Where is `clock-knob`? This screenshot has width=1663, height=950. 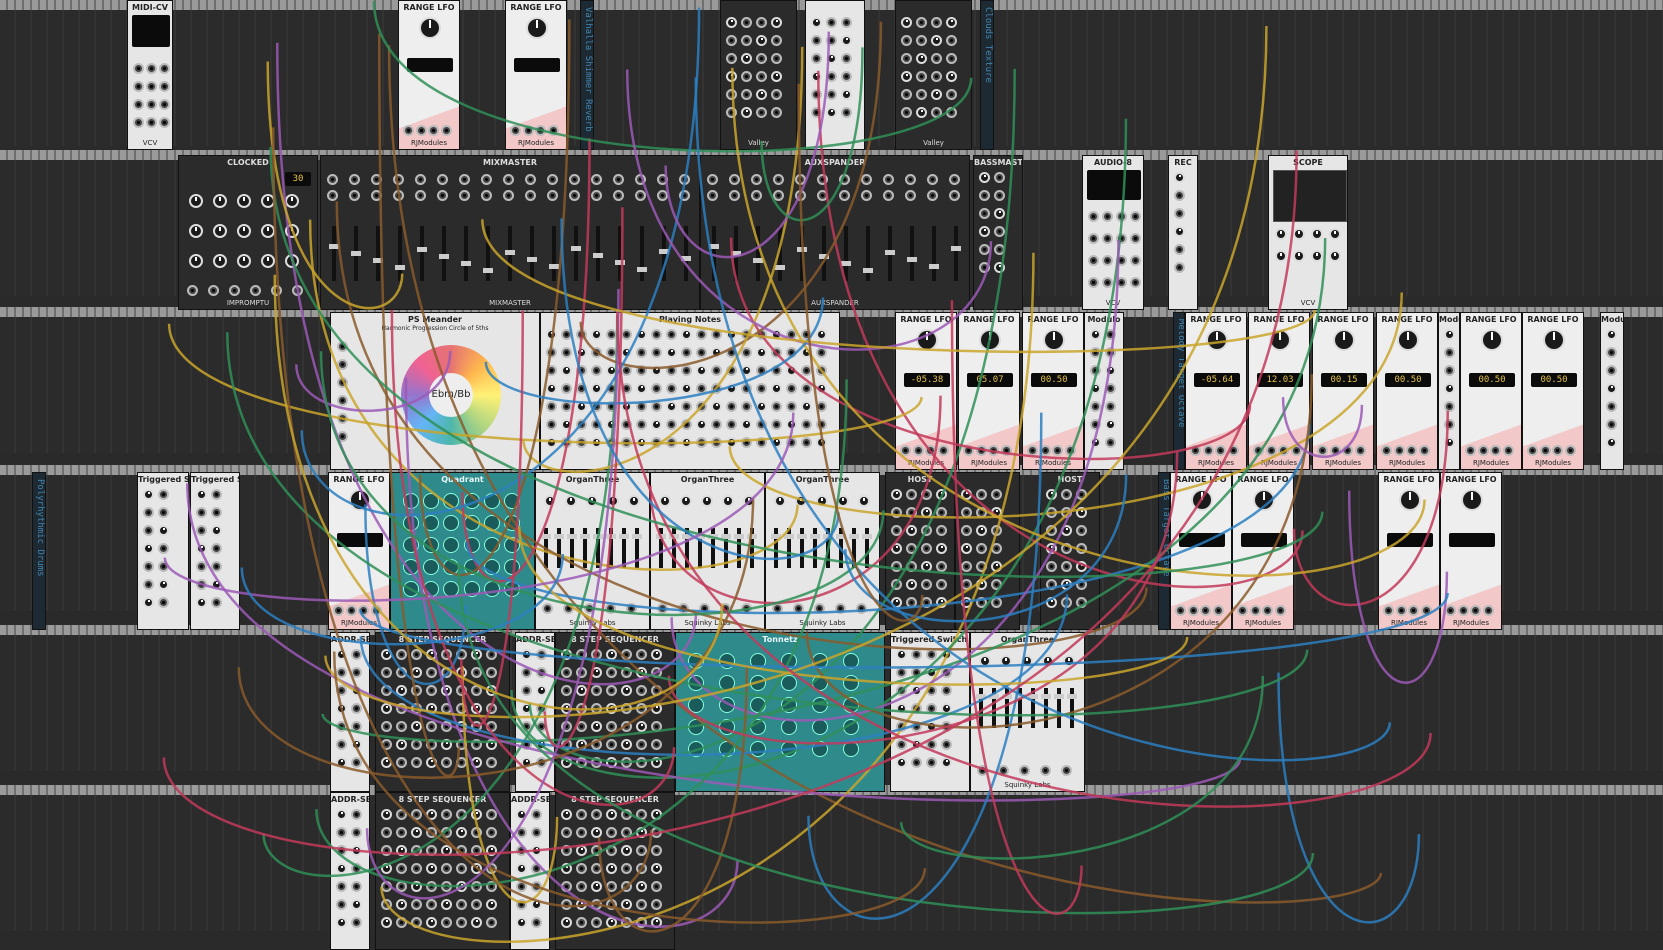
clock-knob is located at coordinates (292, 201).